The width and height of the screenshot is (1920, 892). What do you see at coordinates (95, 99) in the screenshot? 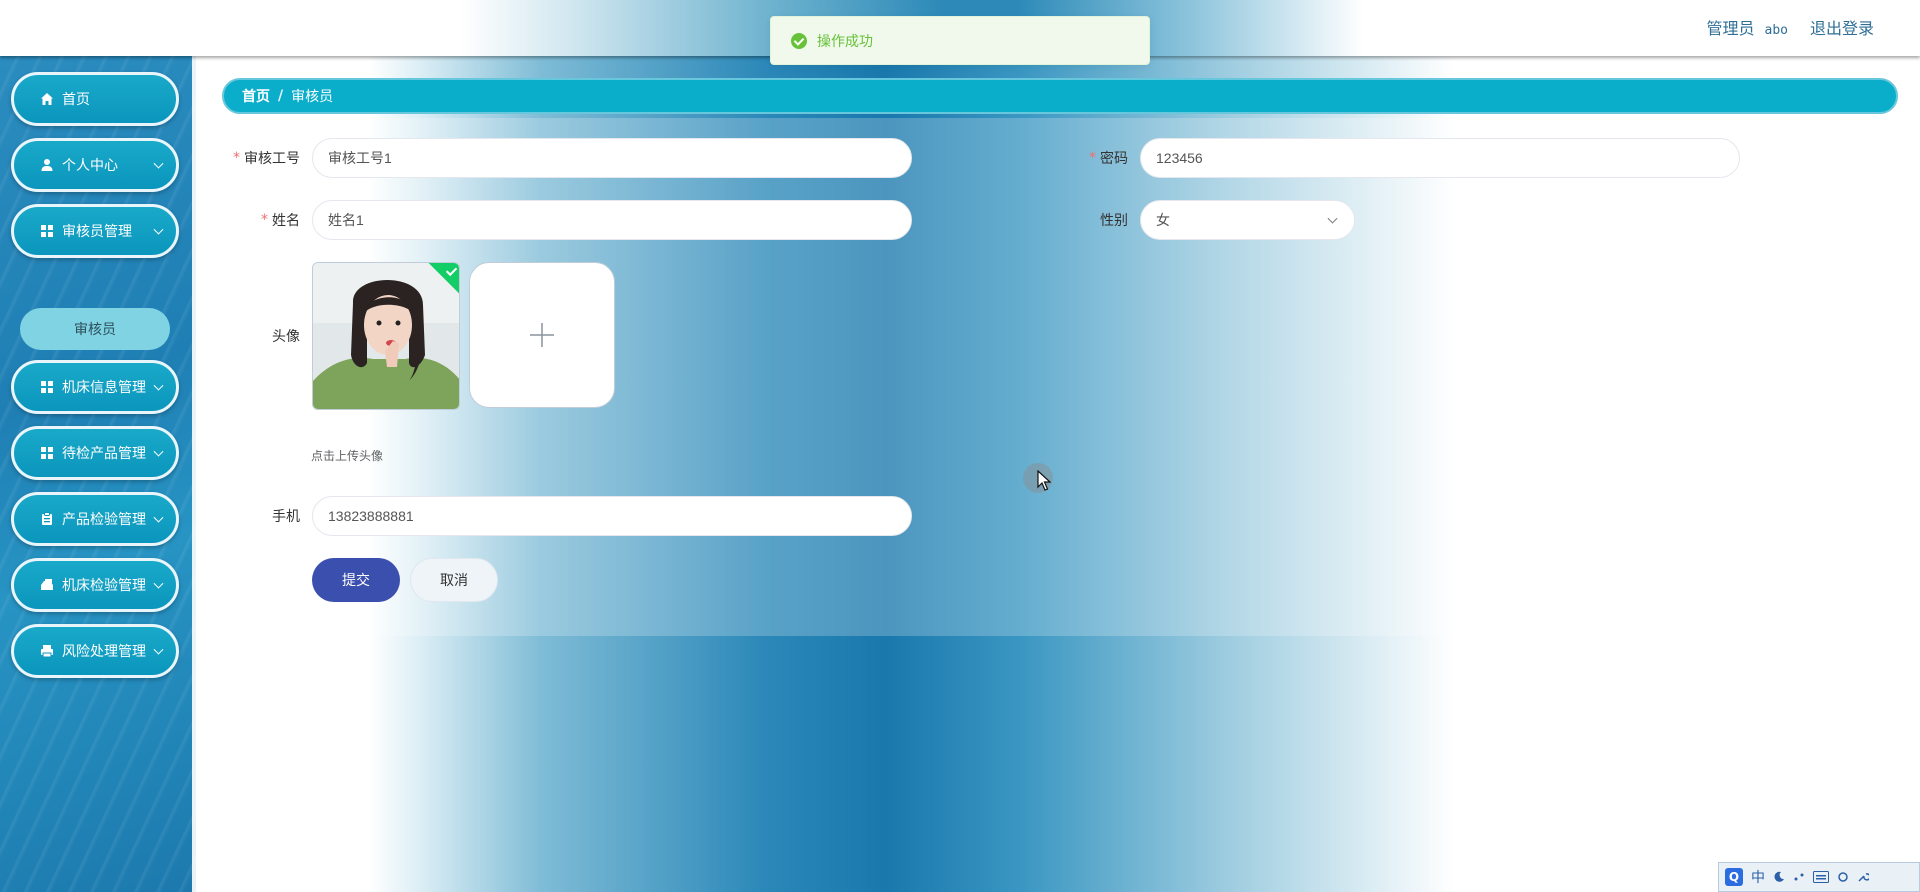
I see `sidebar-item-home: 首页` at bounding box center [95, 99].